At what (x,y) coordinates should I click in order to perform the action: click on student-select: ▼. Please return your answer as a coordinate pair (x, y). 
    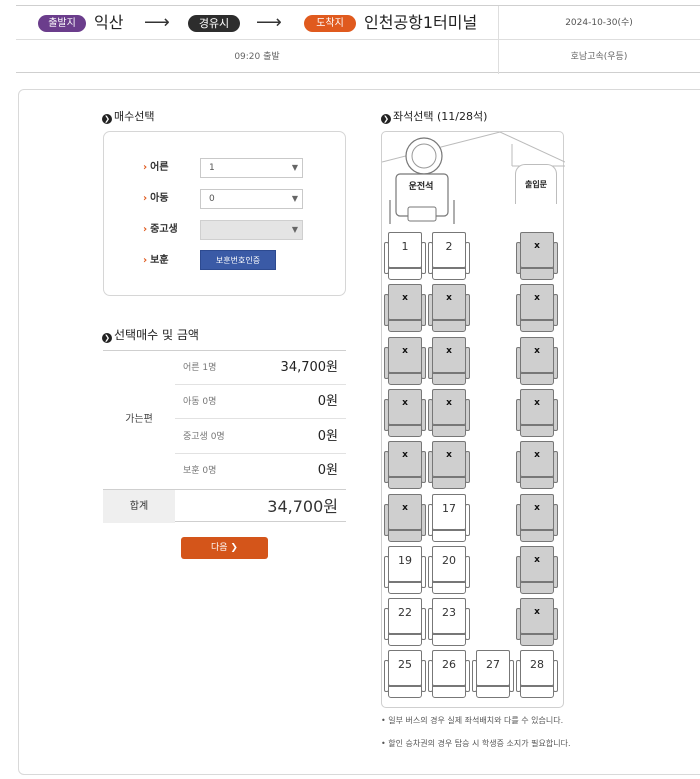
    Looking at the image, I should click on (251, 230).